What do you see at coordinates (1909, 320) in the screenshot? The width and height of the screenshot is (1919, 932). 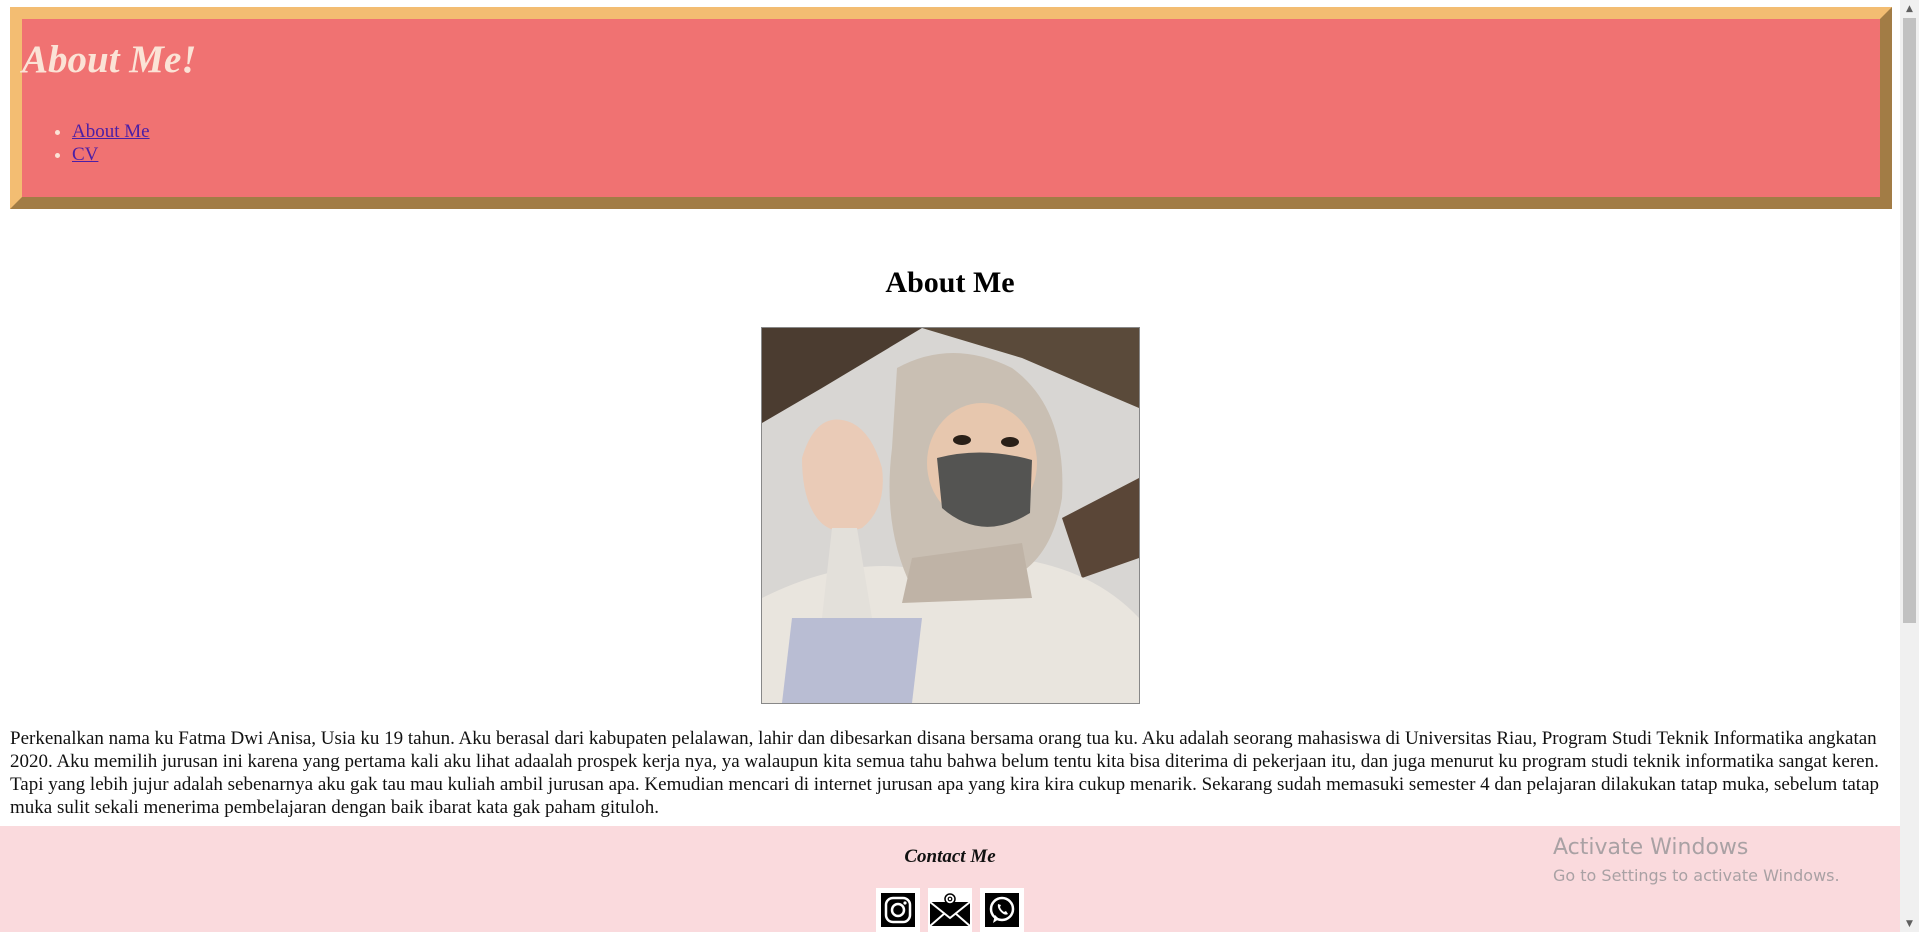 I see `scrollbar-thumb` at bounding box center [1909, 320].